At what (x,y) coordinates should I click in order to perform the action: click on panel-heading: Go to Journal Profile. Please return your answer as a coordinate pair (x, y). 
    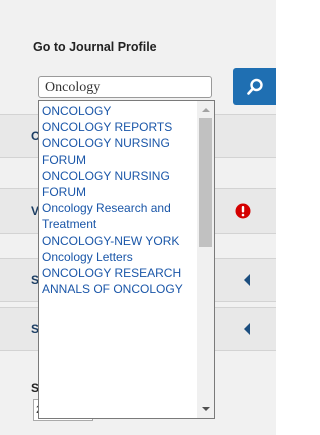
    Looking at the image, I should click on (95, 47).